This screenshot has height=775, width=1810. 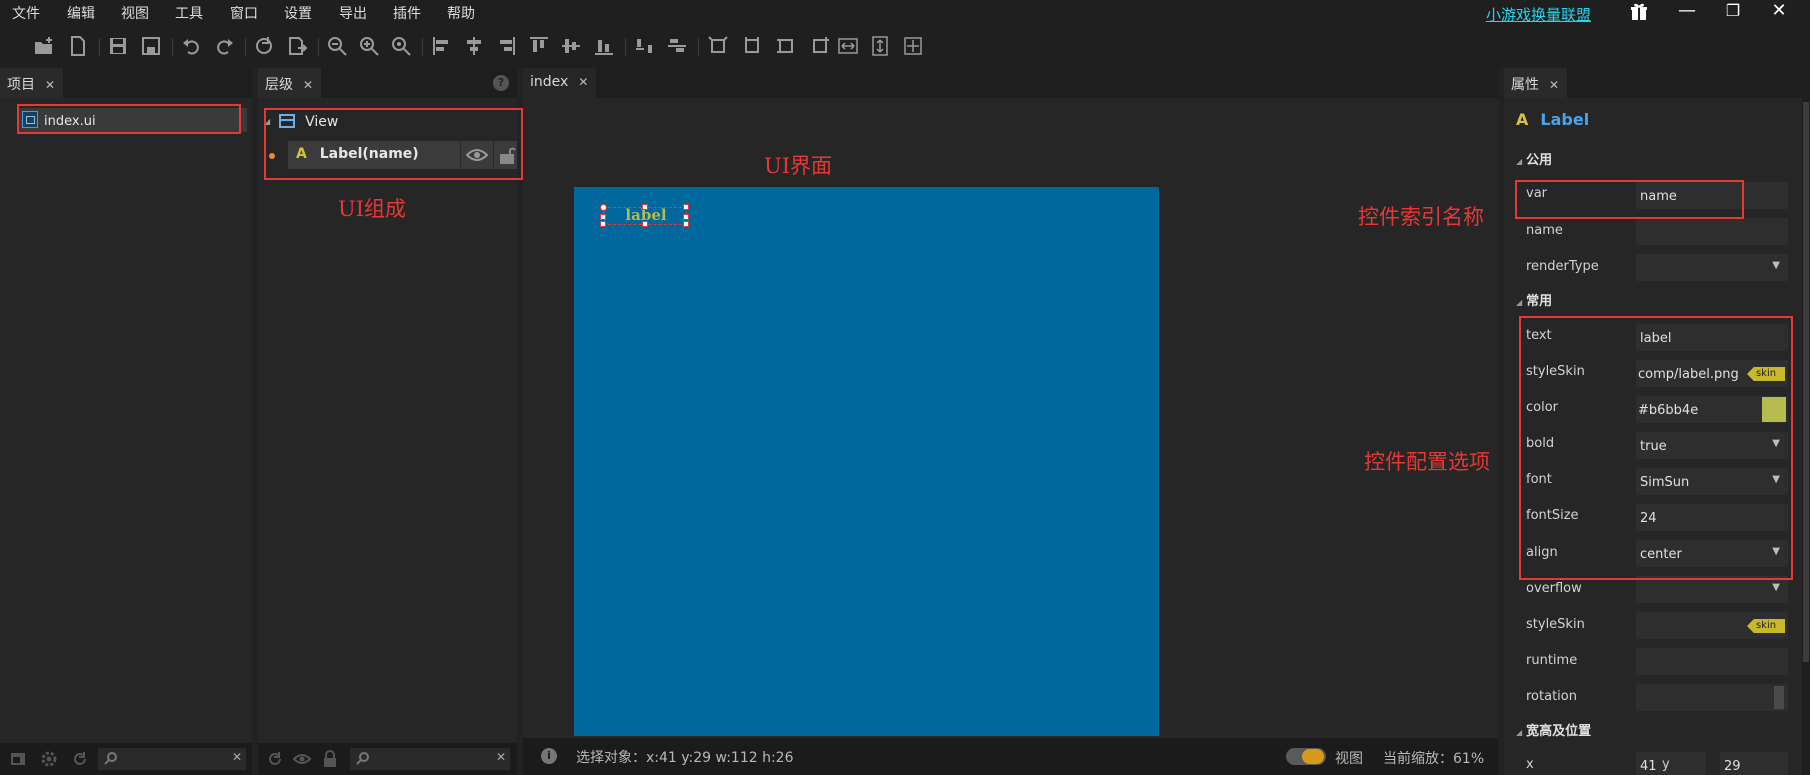 What do you see at coordinates (369, 46) in the screenshot?
I see `zoom-in-icon` at bounding box center [369, 46].